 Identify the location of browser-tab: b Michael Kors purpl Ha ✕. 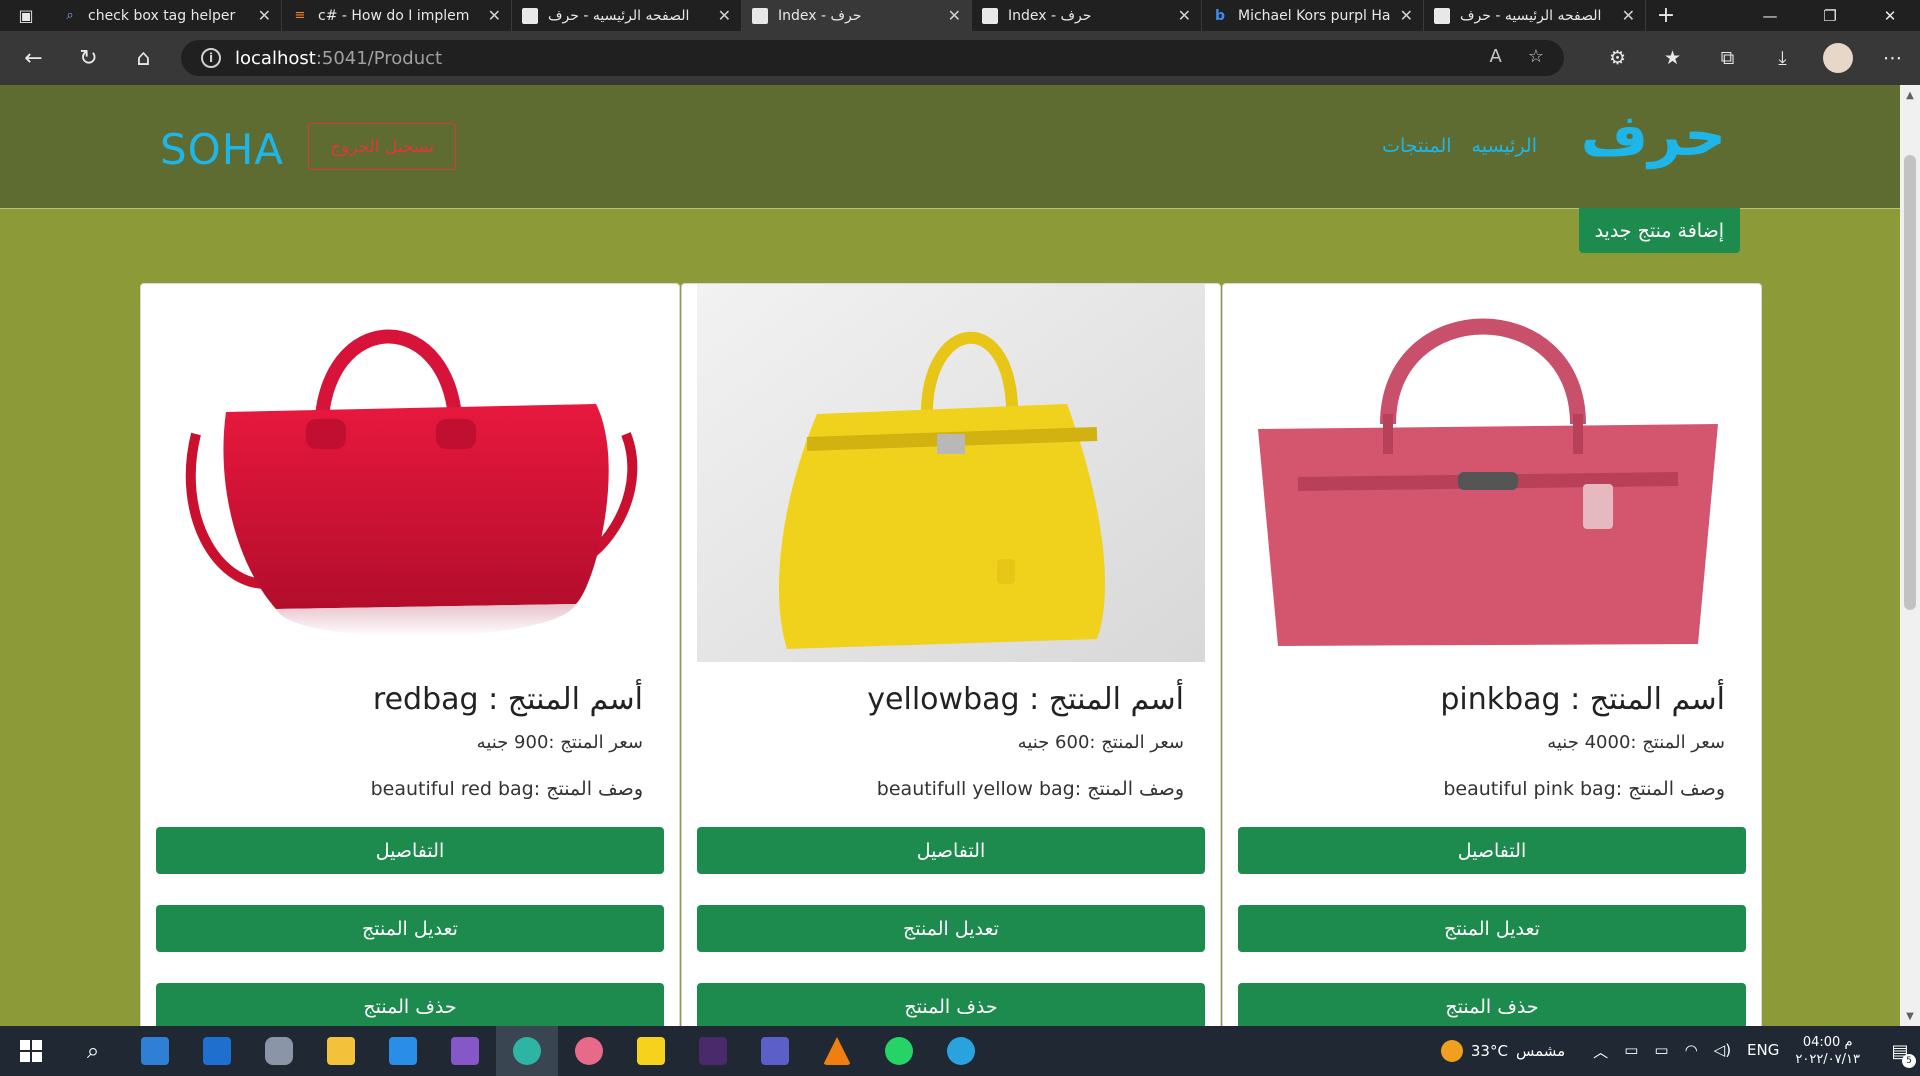
(1313, 15).